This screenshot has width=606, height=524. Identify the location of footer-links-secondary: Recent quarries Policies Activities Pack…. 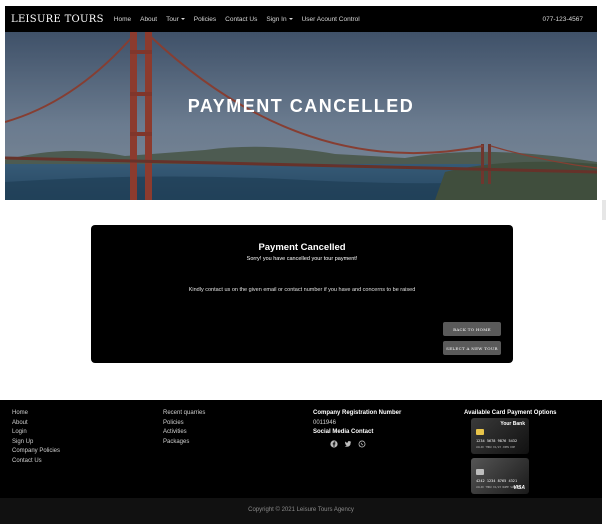
(184, 428).